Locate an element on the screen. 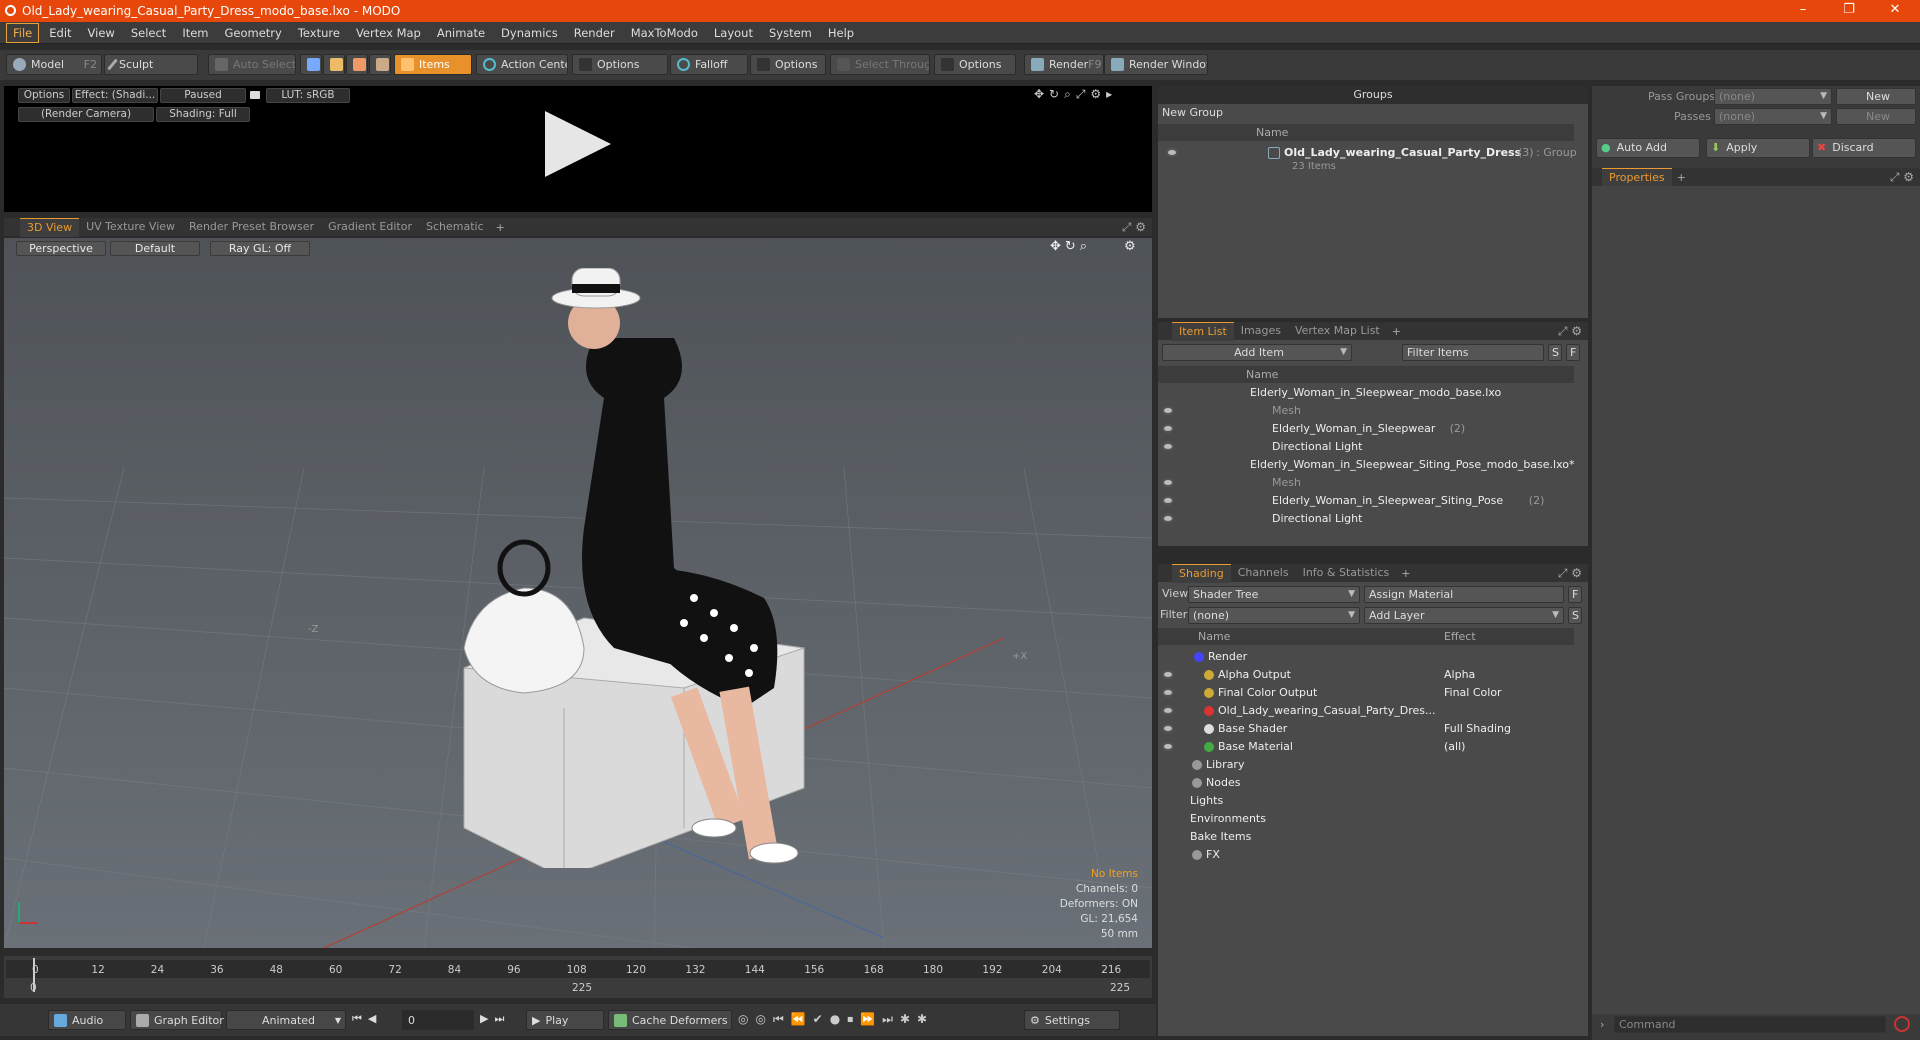 Image resolution: width=1920 pixels, height=1040 pixels. auto-select-button: Auto Select is located at coordinates (252, 64).